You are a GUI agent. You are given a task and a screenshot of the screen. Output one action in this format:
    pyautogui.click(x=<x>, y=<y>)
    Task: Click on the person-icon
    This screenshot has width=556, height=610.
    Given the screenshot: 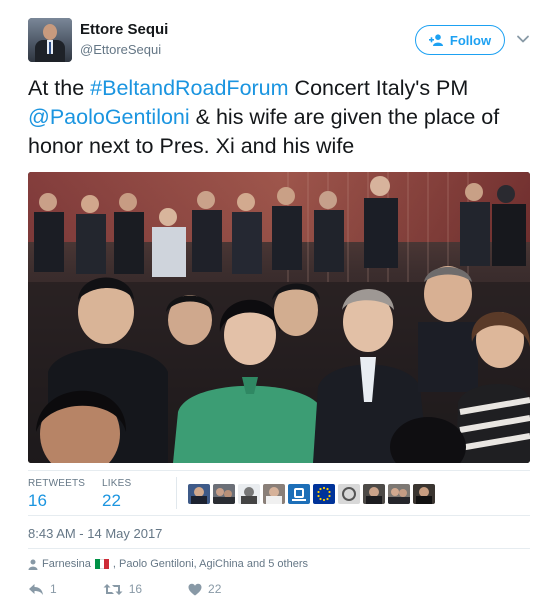 What is the action you would take?
    pyautogui.click(x=33, y=564)
    